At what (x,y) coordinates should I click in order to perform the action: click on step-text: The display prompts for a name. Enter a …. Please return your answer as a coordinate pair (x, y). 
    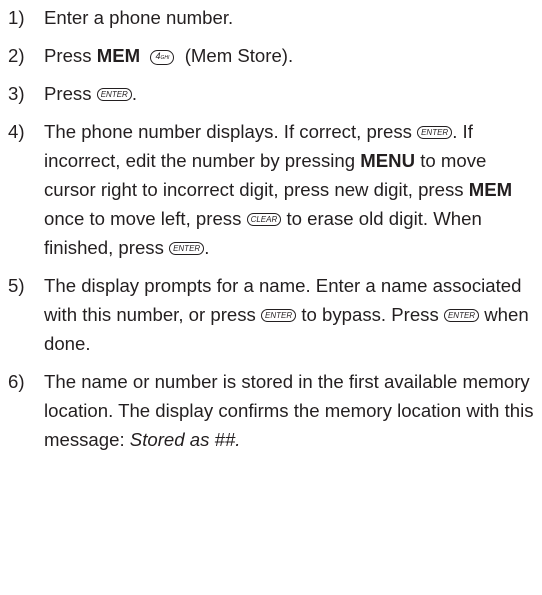
    Looking at the image, I should click on (293, 314).